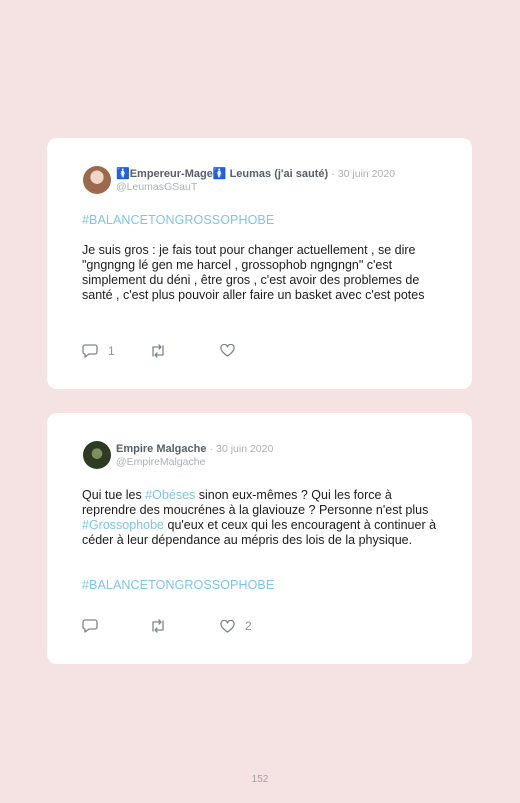 Image resolution: width=520 pixels, height=803 pixels. Describe the element at coordinates (170, 495) in the screenshot. I see `hashtag-link: #Obéses` at that location.